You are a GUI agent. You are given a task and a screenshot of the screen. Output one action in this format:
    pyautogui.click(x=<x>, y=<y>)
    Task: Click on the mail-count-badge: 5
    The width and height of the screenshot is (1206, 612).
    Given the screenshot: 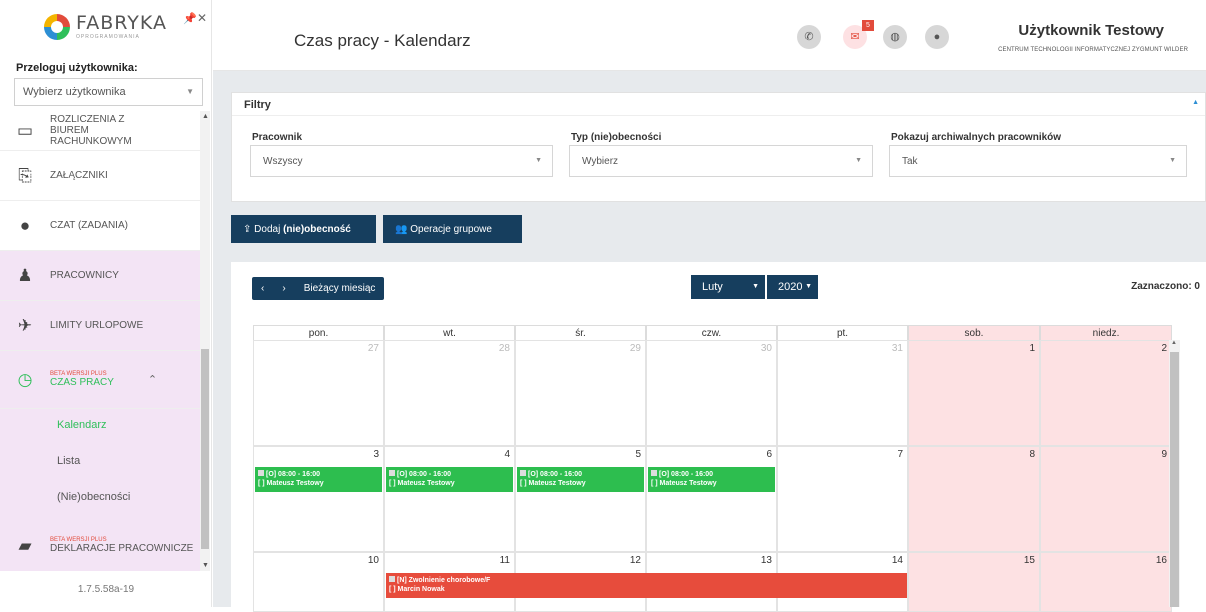 What is the action you would take?
    pyautogui.click(x=868, y=25)
    